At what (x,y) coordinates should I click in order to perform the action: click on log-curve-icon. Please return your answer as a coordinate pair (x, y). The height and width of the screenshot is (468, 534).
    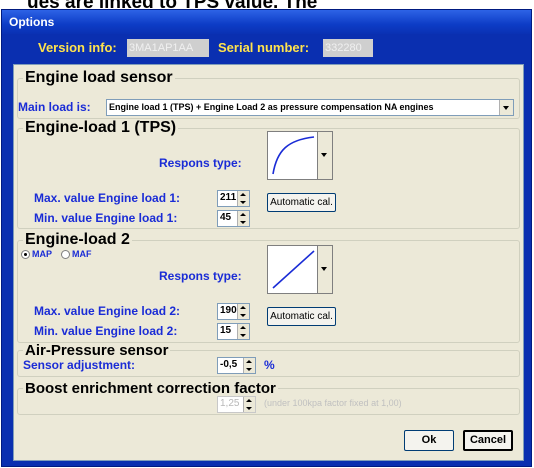
    Looking at the image, I should click on (292, 155).